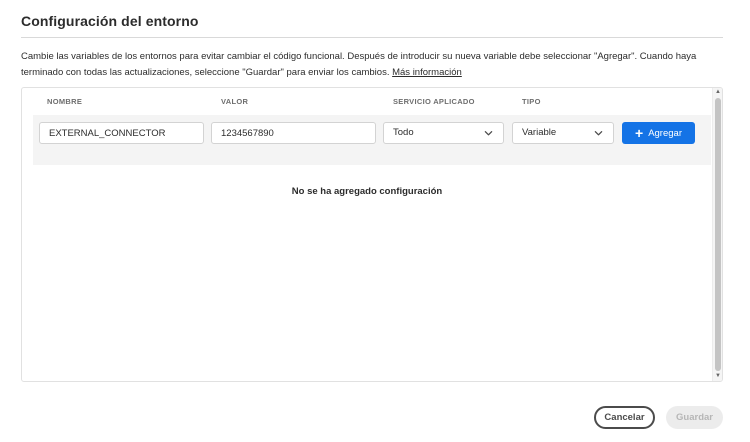 This screenshot has width=750, height=442. Describe the element at coordinates (110, 21) in the screenshot. I see `dialog-title: Configuración del entorno` at that location.